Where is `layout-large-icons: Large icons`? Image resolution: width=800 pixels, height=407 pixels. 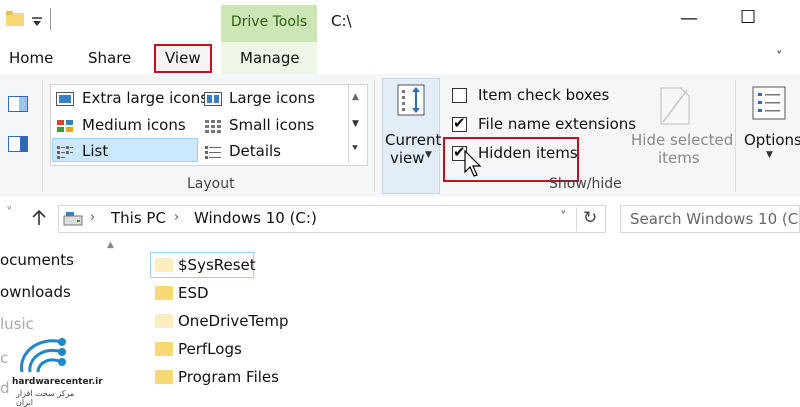 layout-large-icons: Large icons is located at coordinates (272, 98).